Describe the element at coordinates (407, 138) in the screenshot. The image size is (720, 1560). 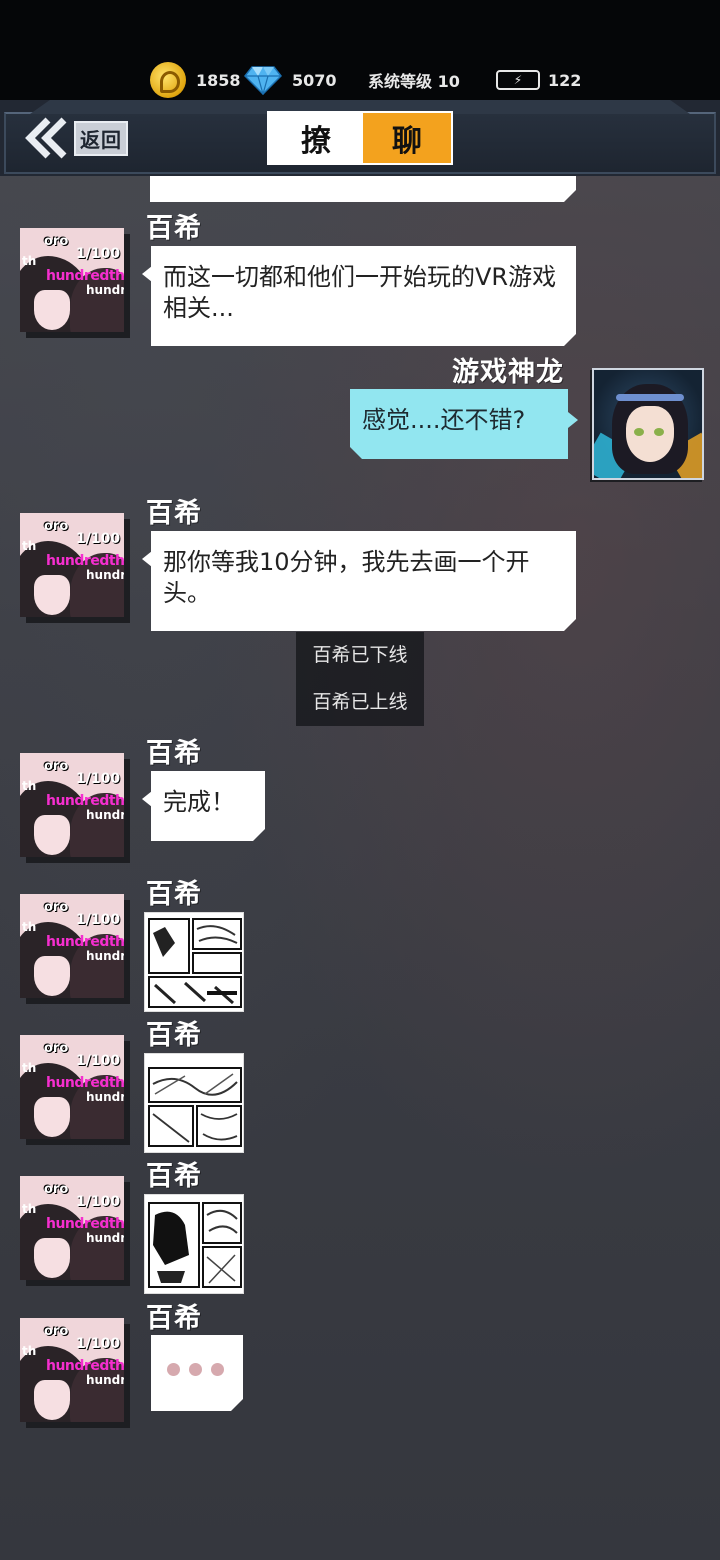
I see `title-part-2: 聊` at that location.